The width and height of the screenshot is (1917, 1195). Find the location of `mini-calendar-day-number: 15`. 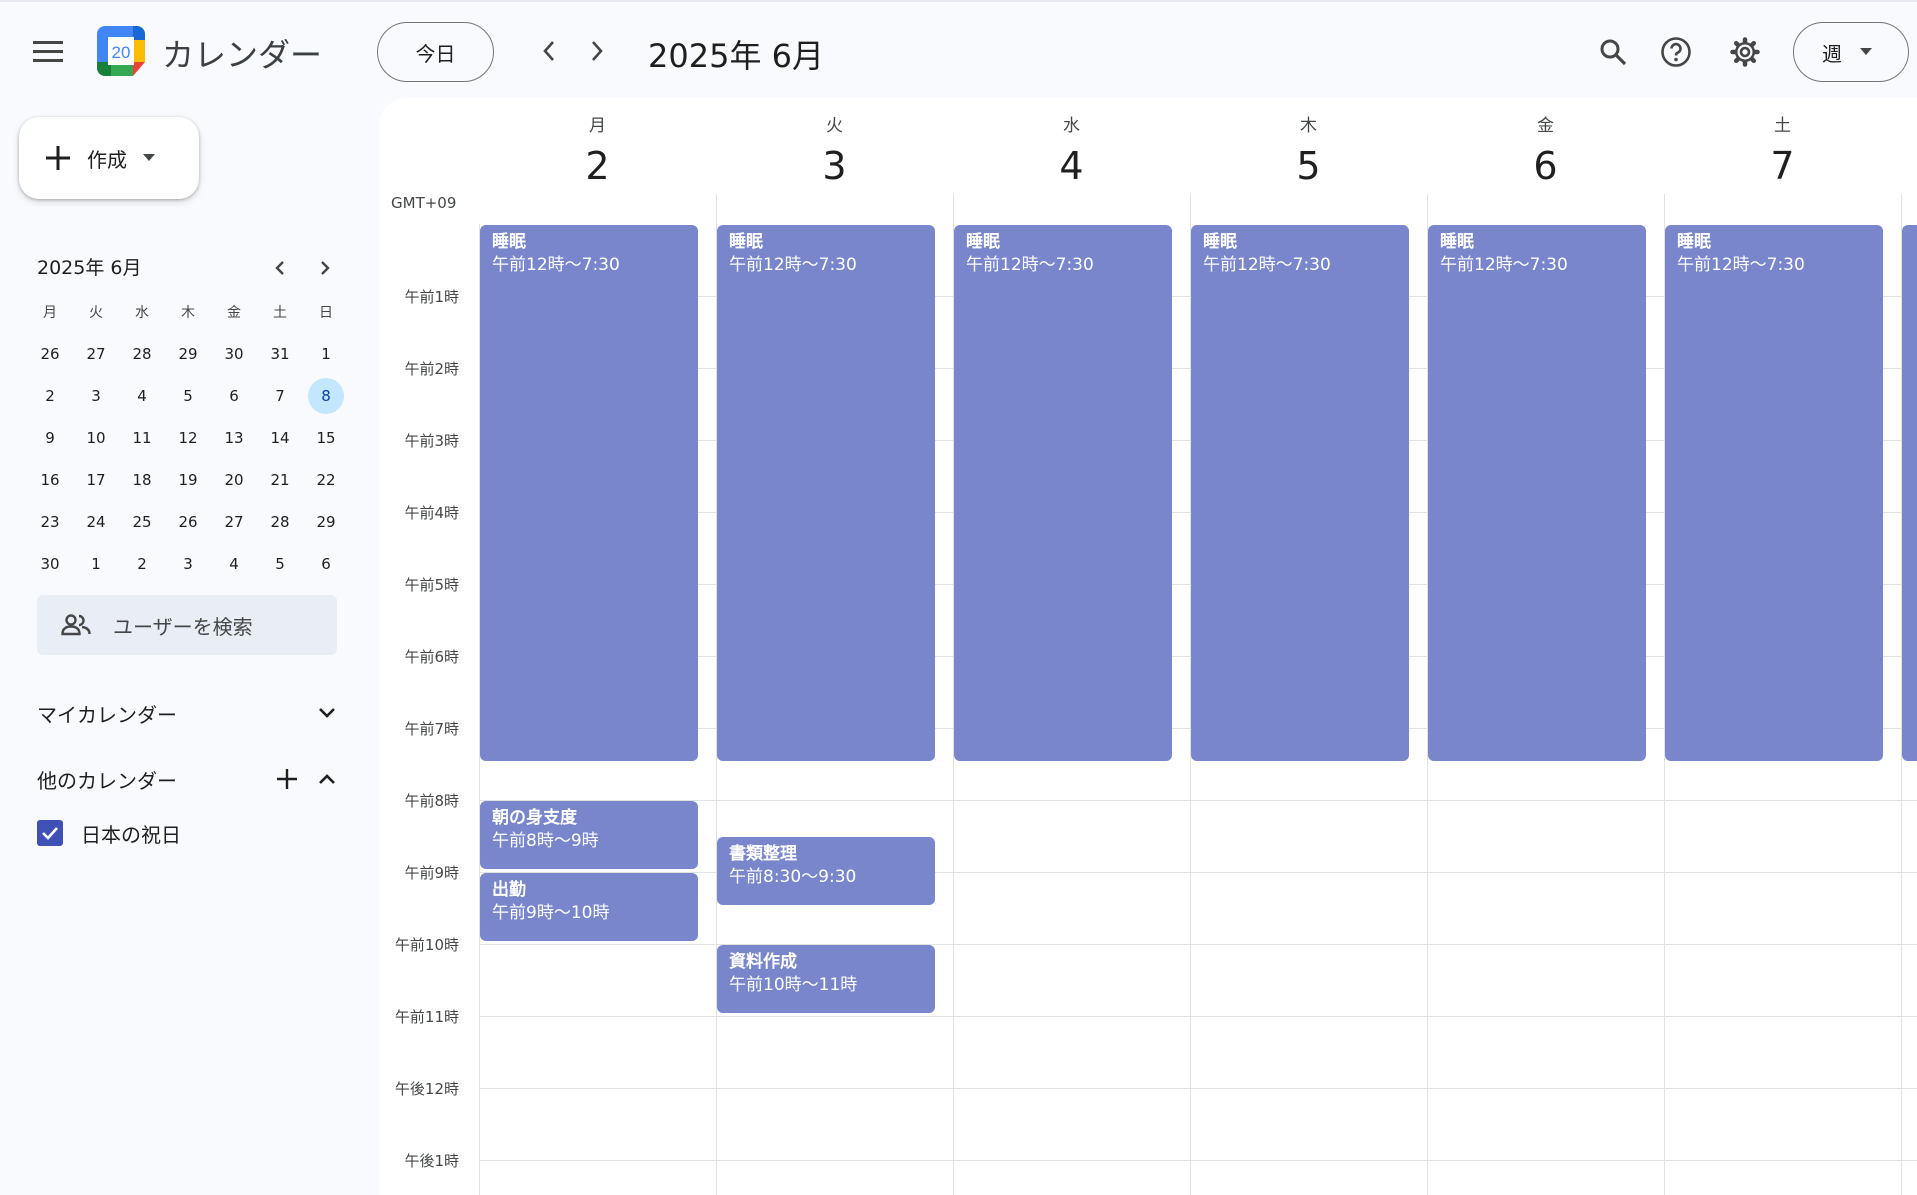

mini-calendar-day-number: 15 is located at coordinates (326, 438).